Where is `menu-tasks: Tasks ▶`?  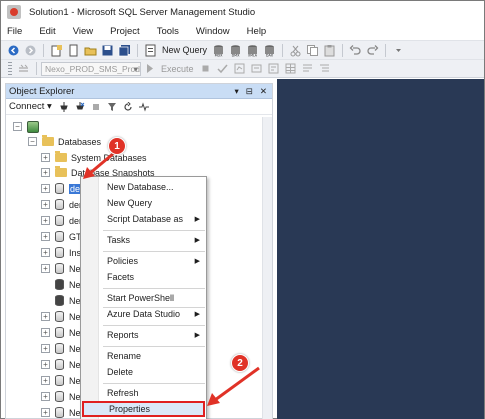
menu-tasks: Tasks ▶ is located at coordinates (153, 240).